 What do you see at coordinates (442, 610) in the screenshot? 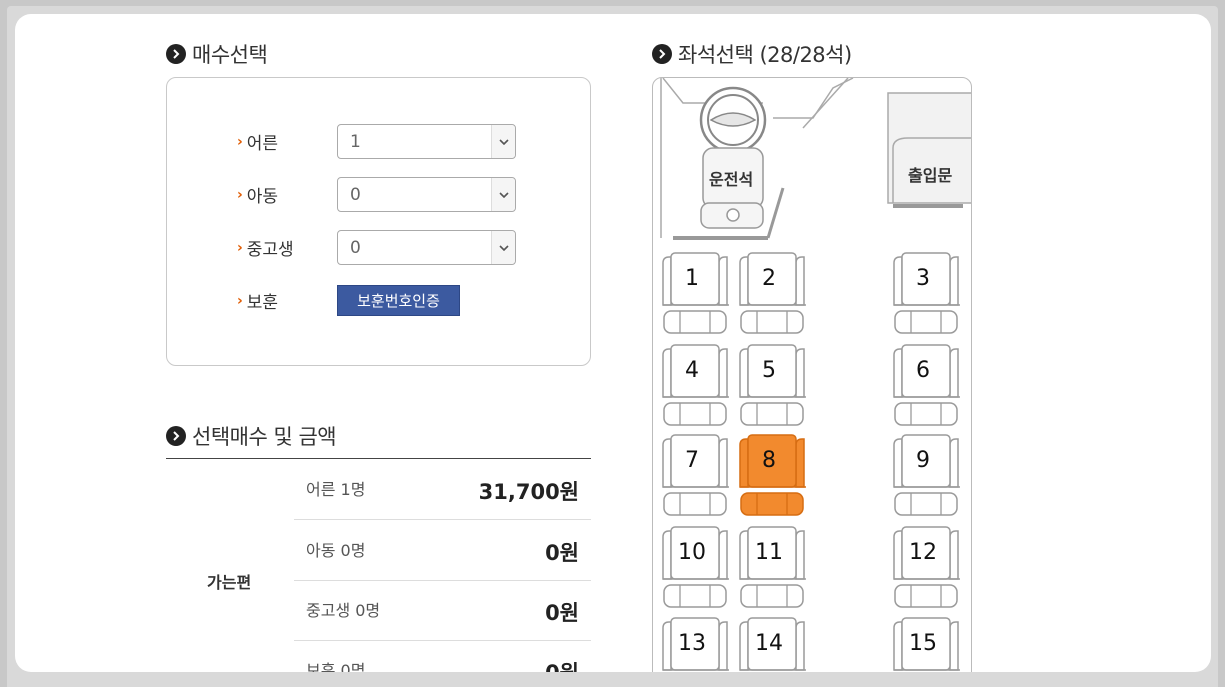
I see `summary-row-student: 중고생 0명 0원` at bounding box center [442, 610].